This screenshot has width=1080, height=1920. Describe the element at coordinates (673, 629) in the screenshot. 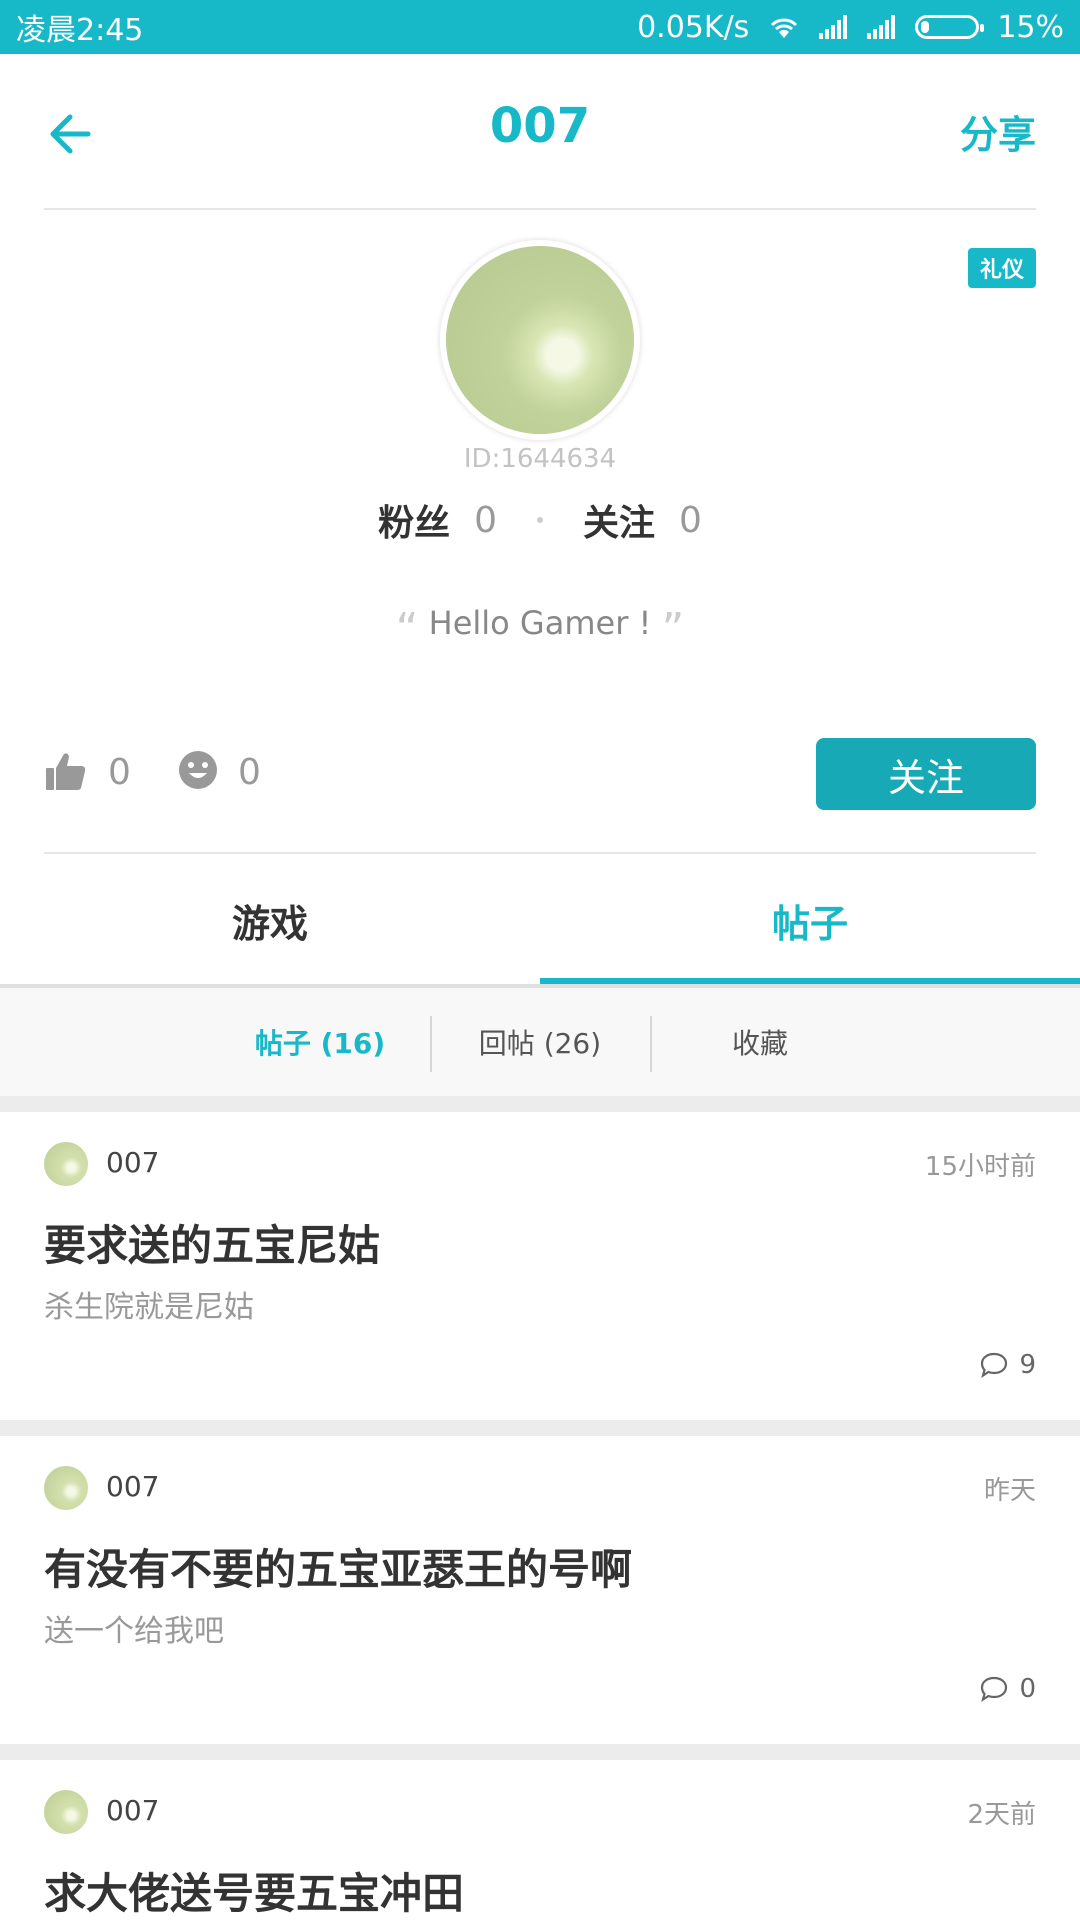

I see `close-quote-icon: ”` at that location.